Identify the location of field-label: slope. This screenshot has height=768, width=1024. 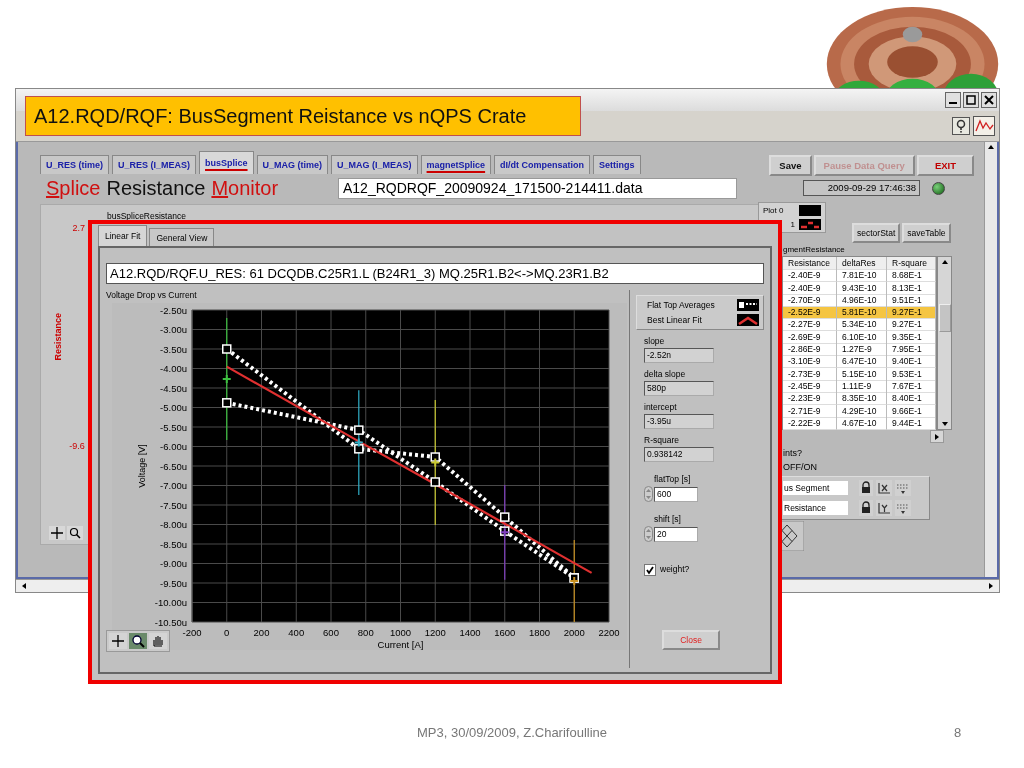
(655, 341).